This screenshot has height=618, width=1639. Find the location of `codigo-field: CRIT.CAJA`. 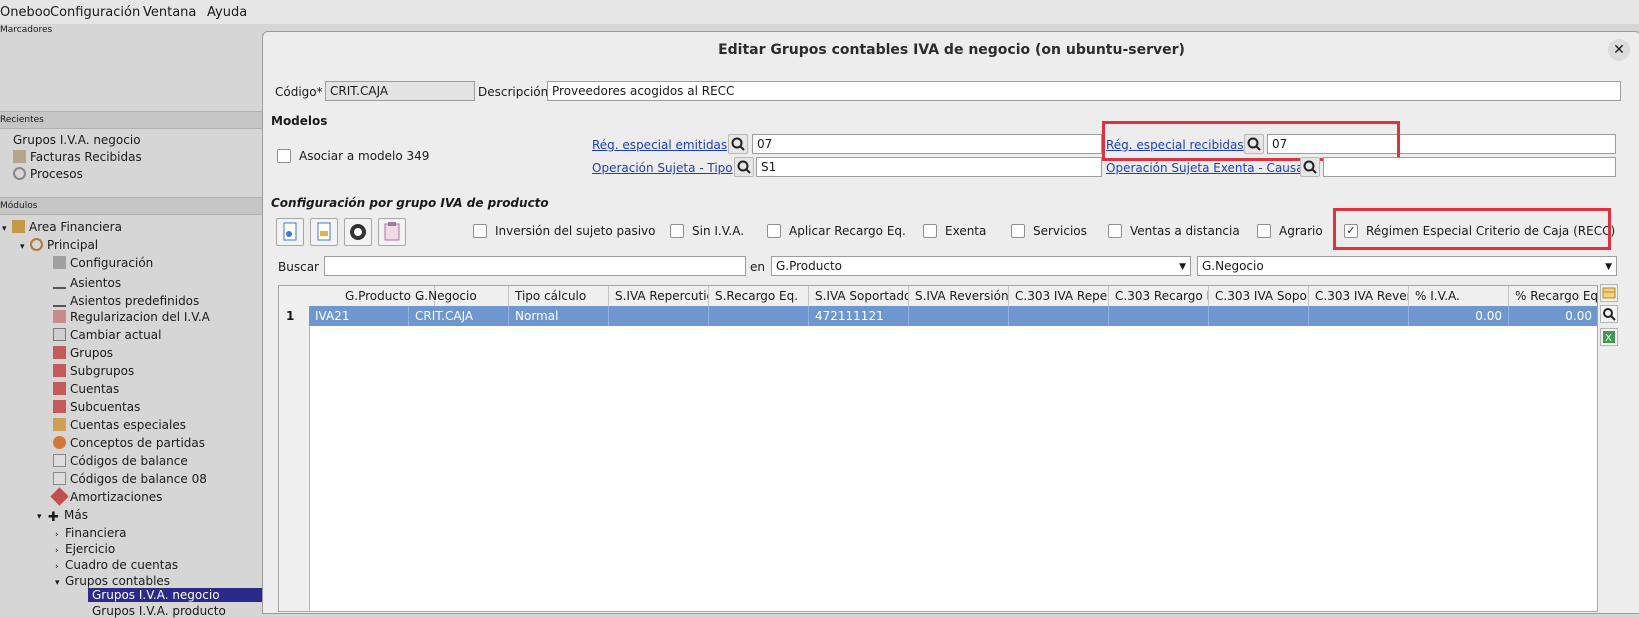

codigo-field: CRIT.CAJA is located at coordinates (400, 91).